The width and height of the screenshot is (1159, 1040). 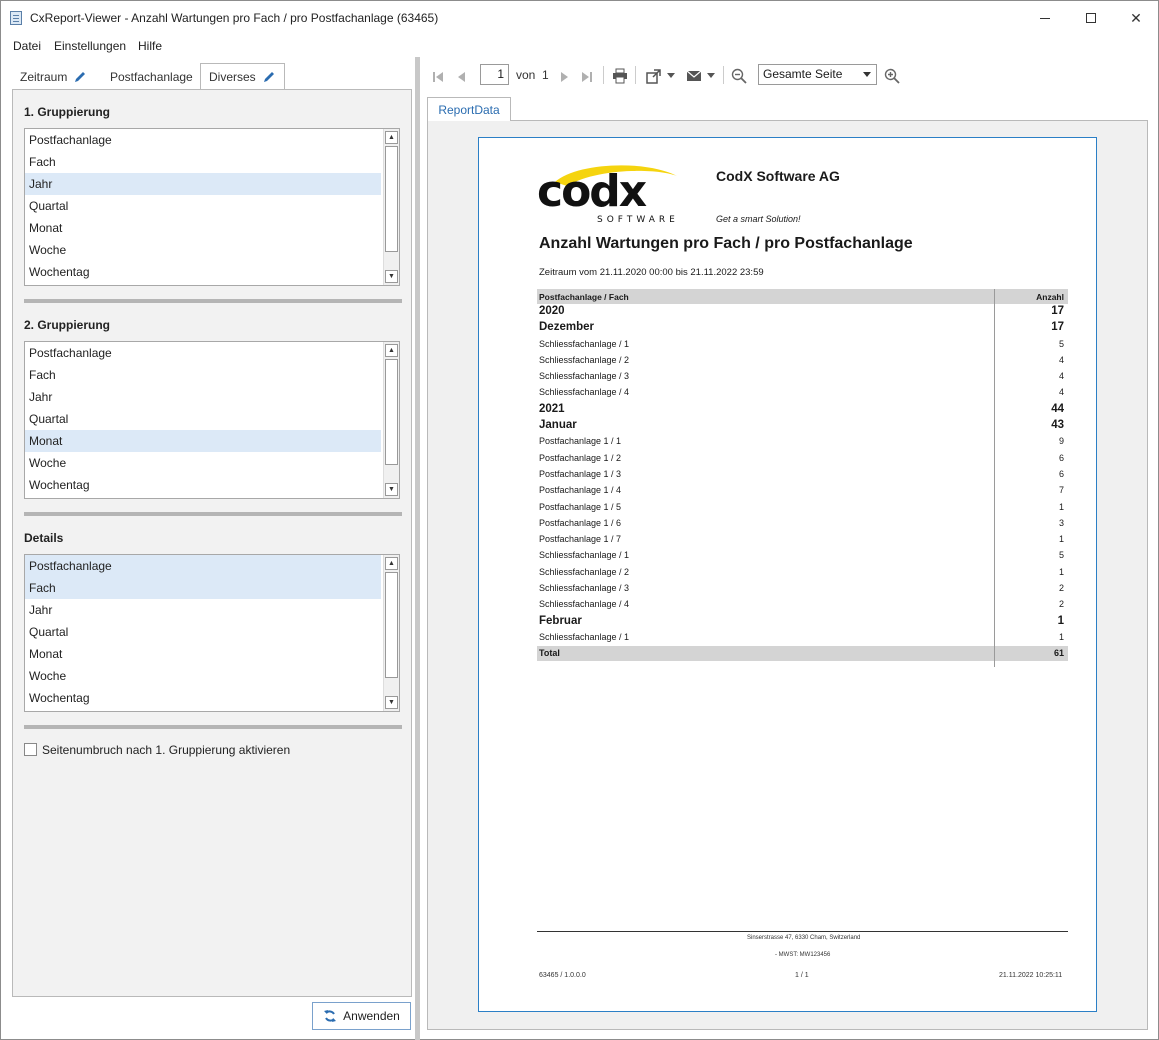 I want to click on apply-button: Anwenden, so click(x=361, y=1016).